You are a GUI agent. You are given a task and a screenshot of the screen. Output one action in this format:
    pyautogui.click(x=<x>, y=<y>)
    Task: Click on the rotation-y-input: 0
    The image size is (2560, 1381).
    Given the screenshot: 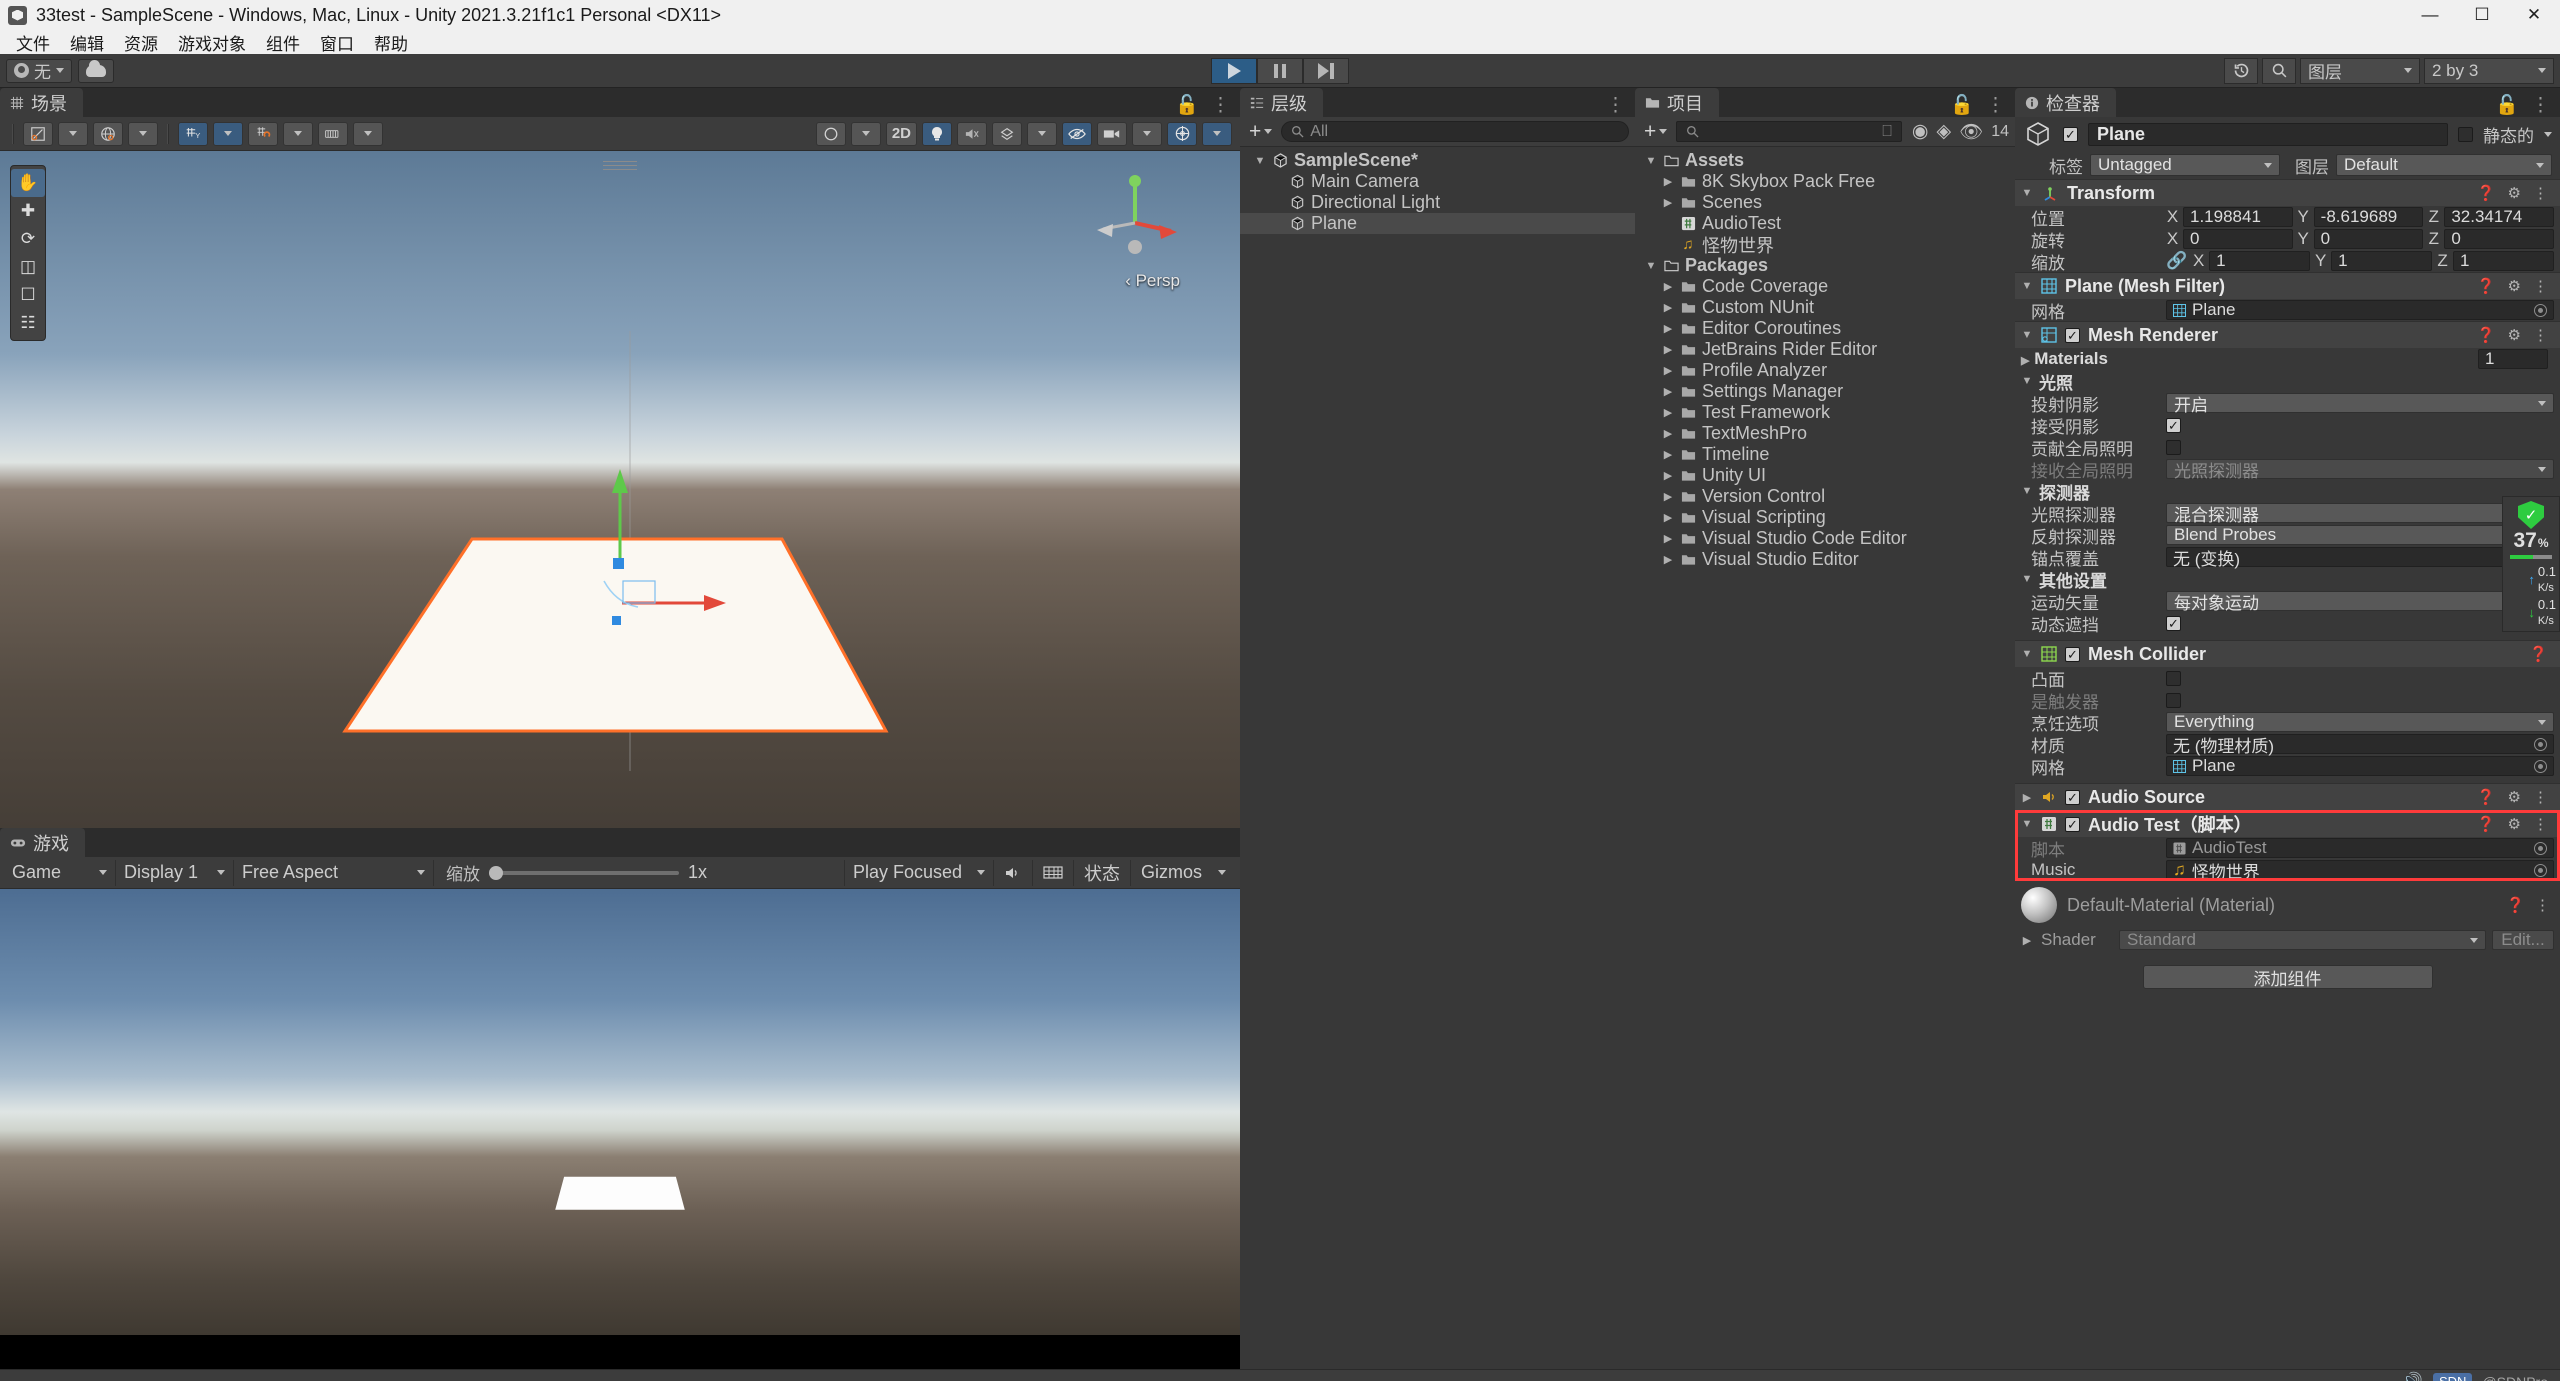 What is the action you would take?
    pyautogui.click(x=2368, y=239)
    